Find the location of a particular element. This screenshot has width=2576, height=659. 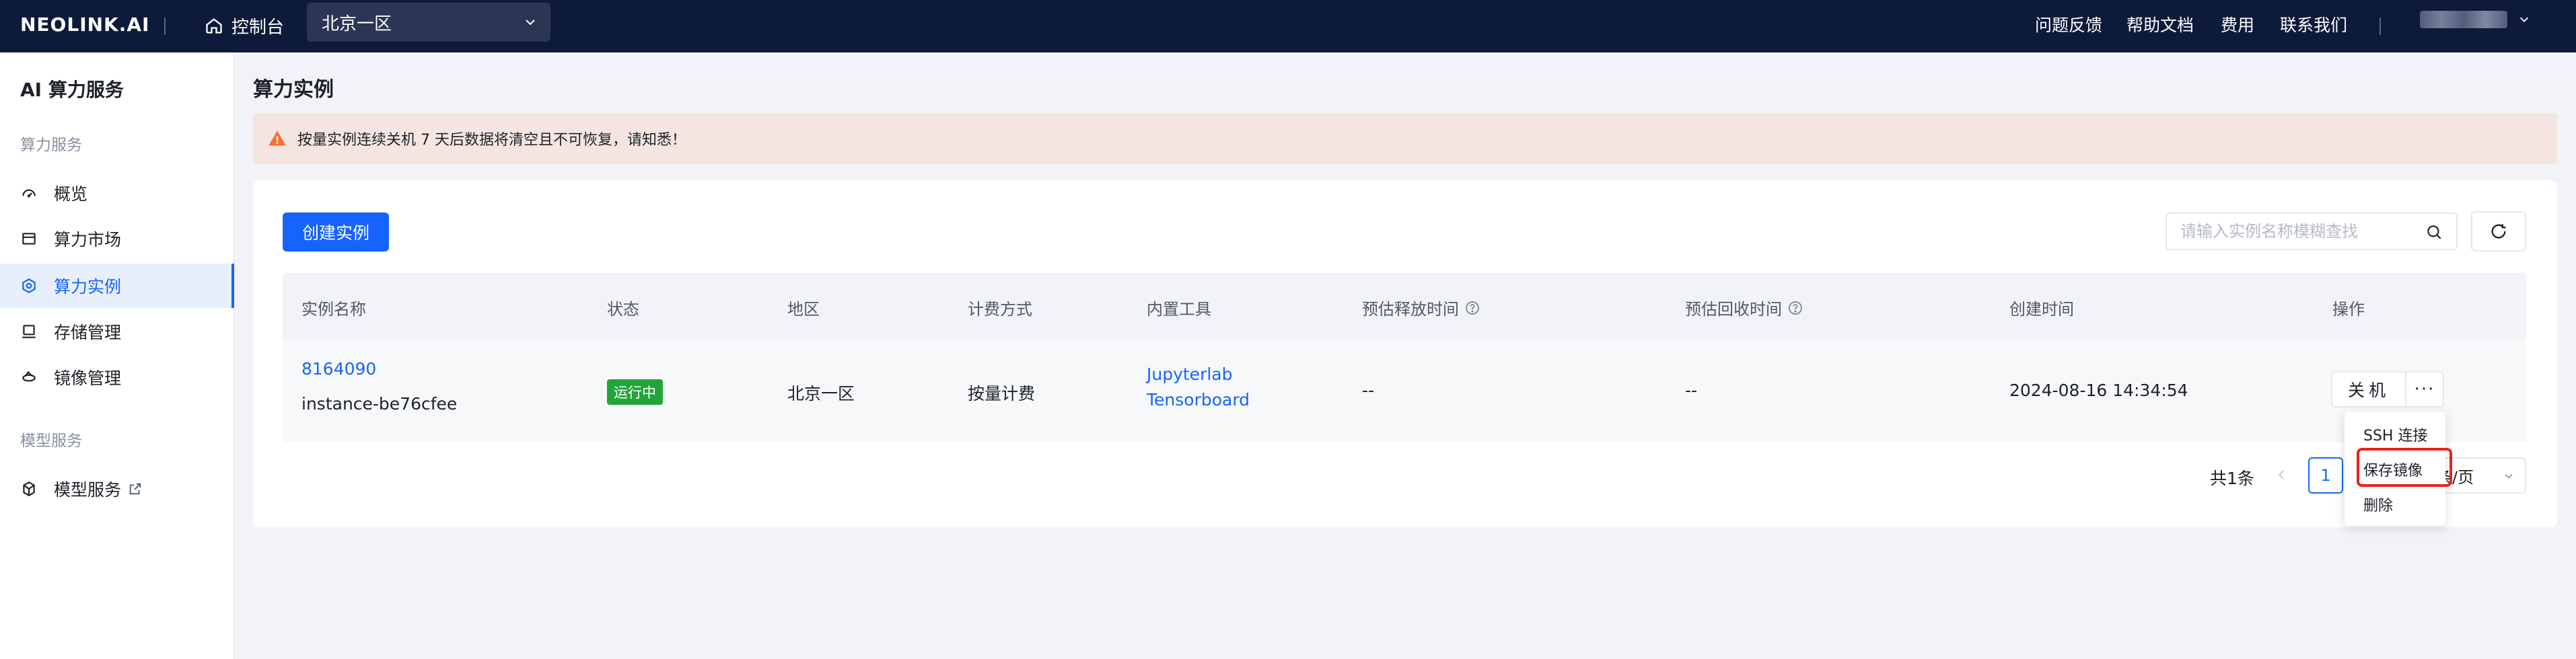

sidebar-item-storage: 存储管理 is located at coordinates (117, 331).